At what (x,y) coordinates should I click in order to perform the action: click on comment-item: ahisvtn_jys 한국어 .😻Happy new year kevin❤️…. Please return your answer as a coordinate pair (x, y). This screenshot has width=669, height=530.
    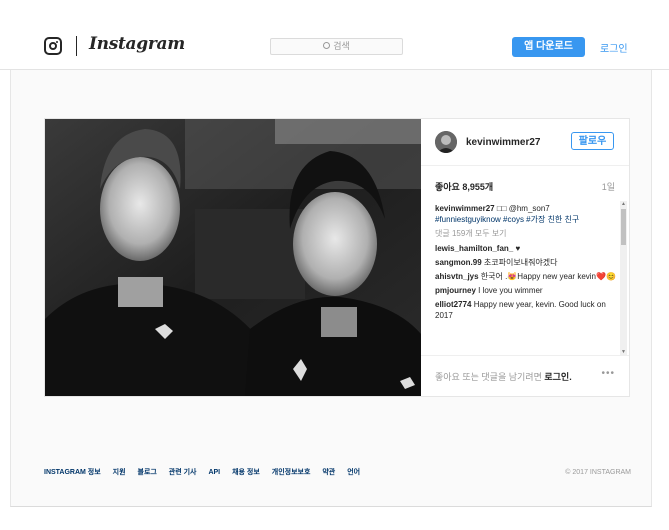
    Looking at the image, I should click on (526, 276).